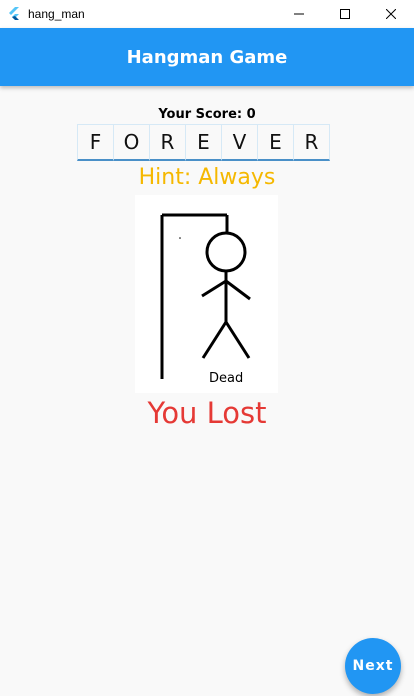 Image resolution: width=414 pixels, height=696 pixels. I want to click on app-bar: Hangman Game, so click(207, 57).